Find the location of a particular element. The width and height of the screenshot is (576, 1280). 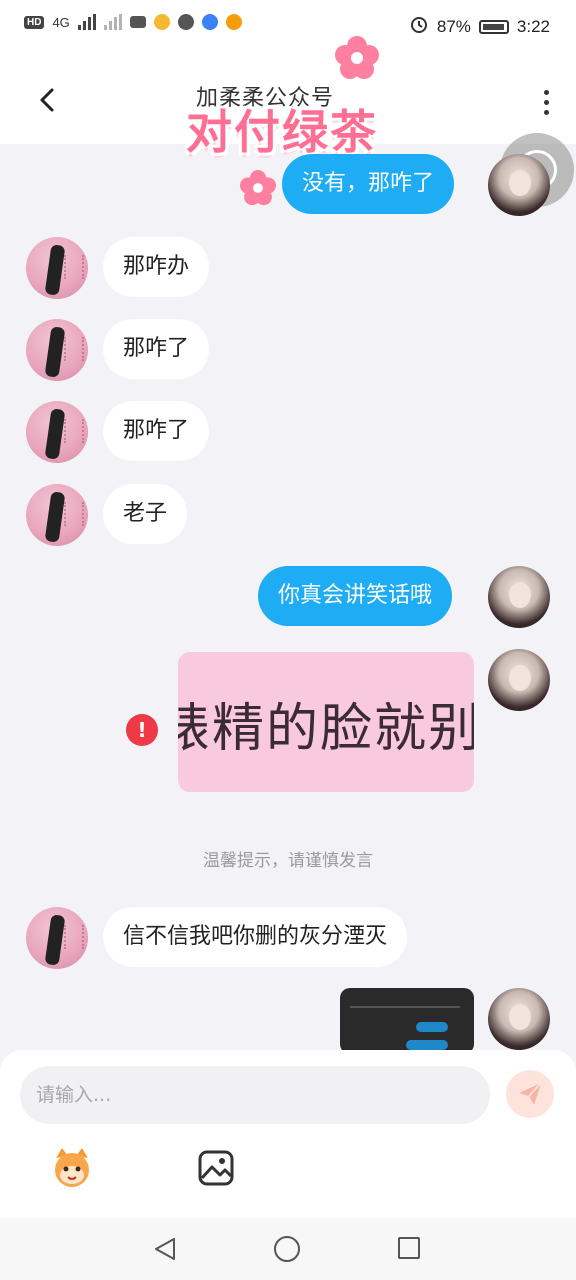

send-failed-icon: ! is located at coordinates (142, 730).